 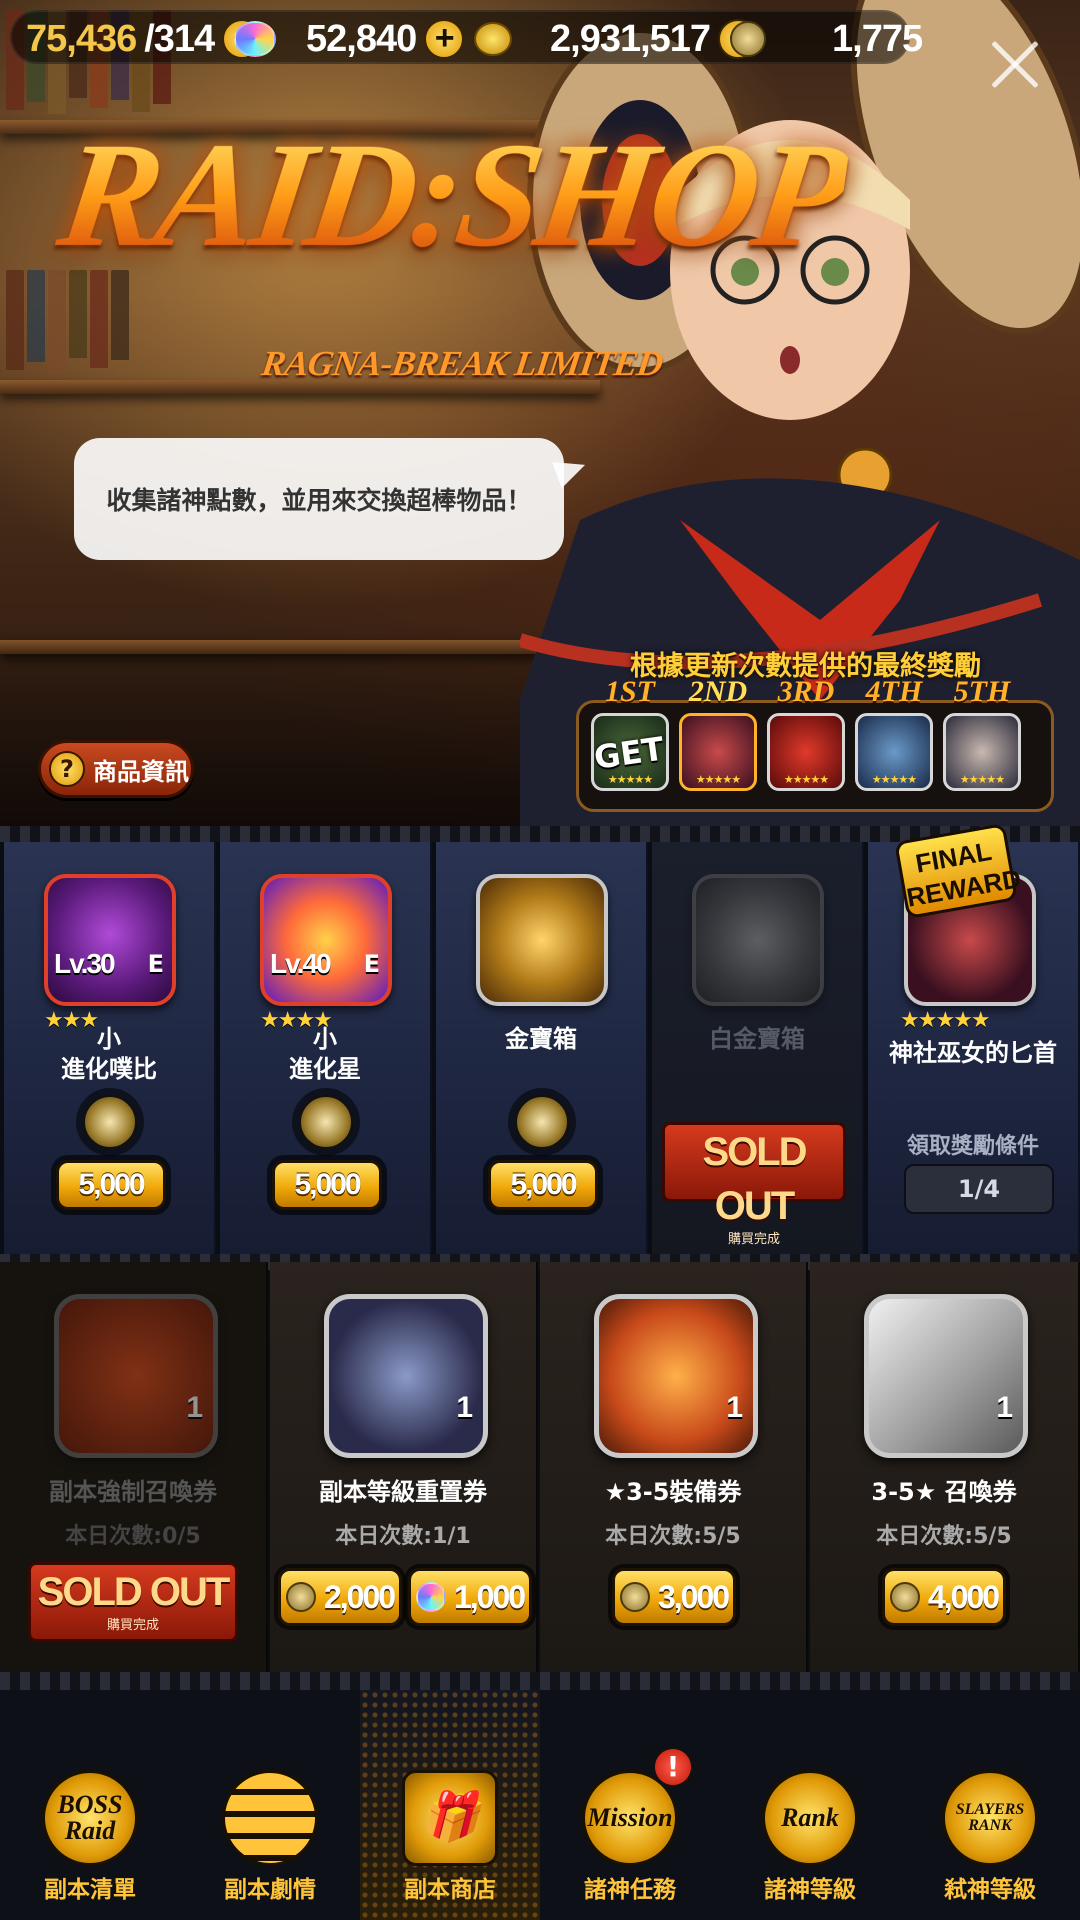 I want to click on shop-item-card: 金寶箱 5,000, so click(x=542, y=1052).